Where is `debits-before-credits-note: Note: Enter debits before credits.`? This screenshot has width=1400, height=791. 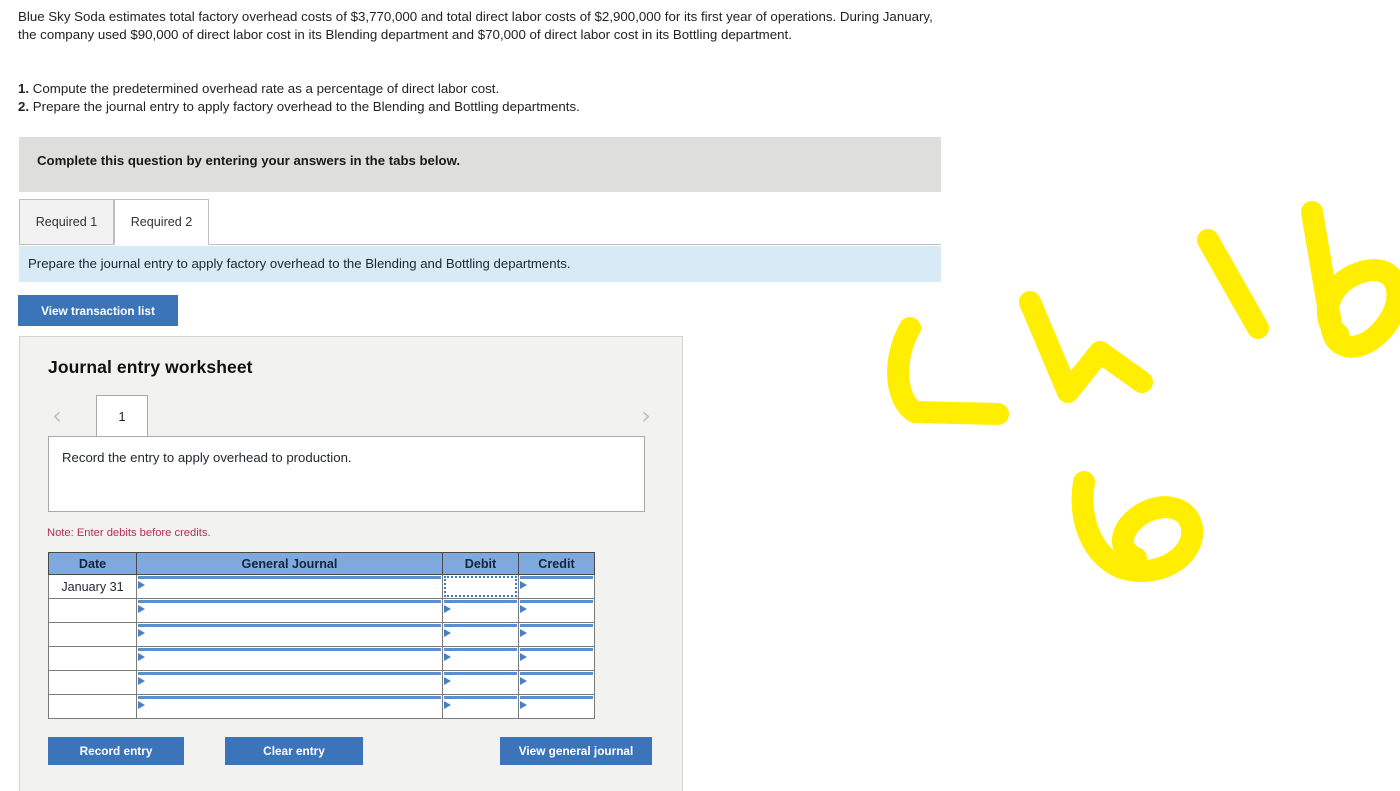 debits-before-credits-note: Note: Enter debits before credits. is located at coordinates (129, 533).